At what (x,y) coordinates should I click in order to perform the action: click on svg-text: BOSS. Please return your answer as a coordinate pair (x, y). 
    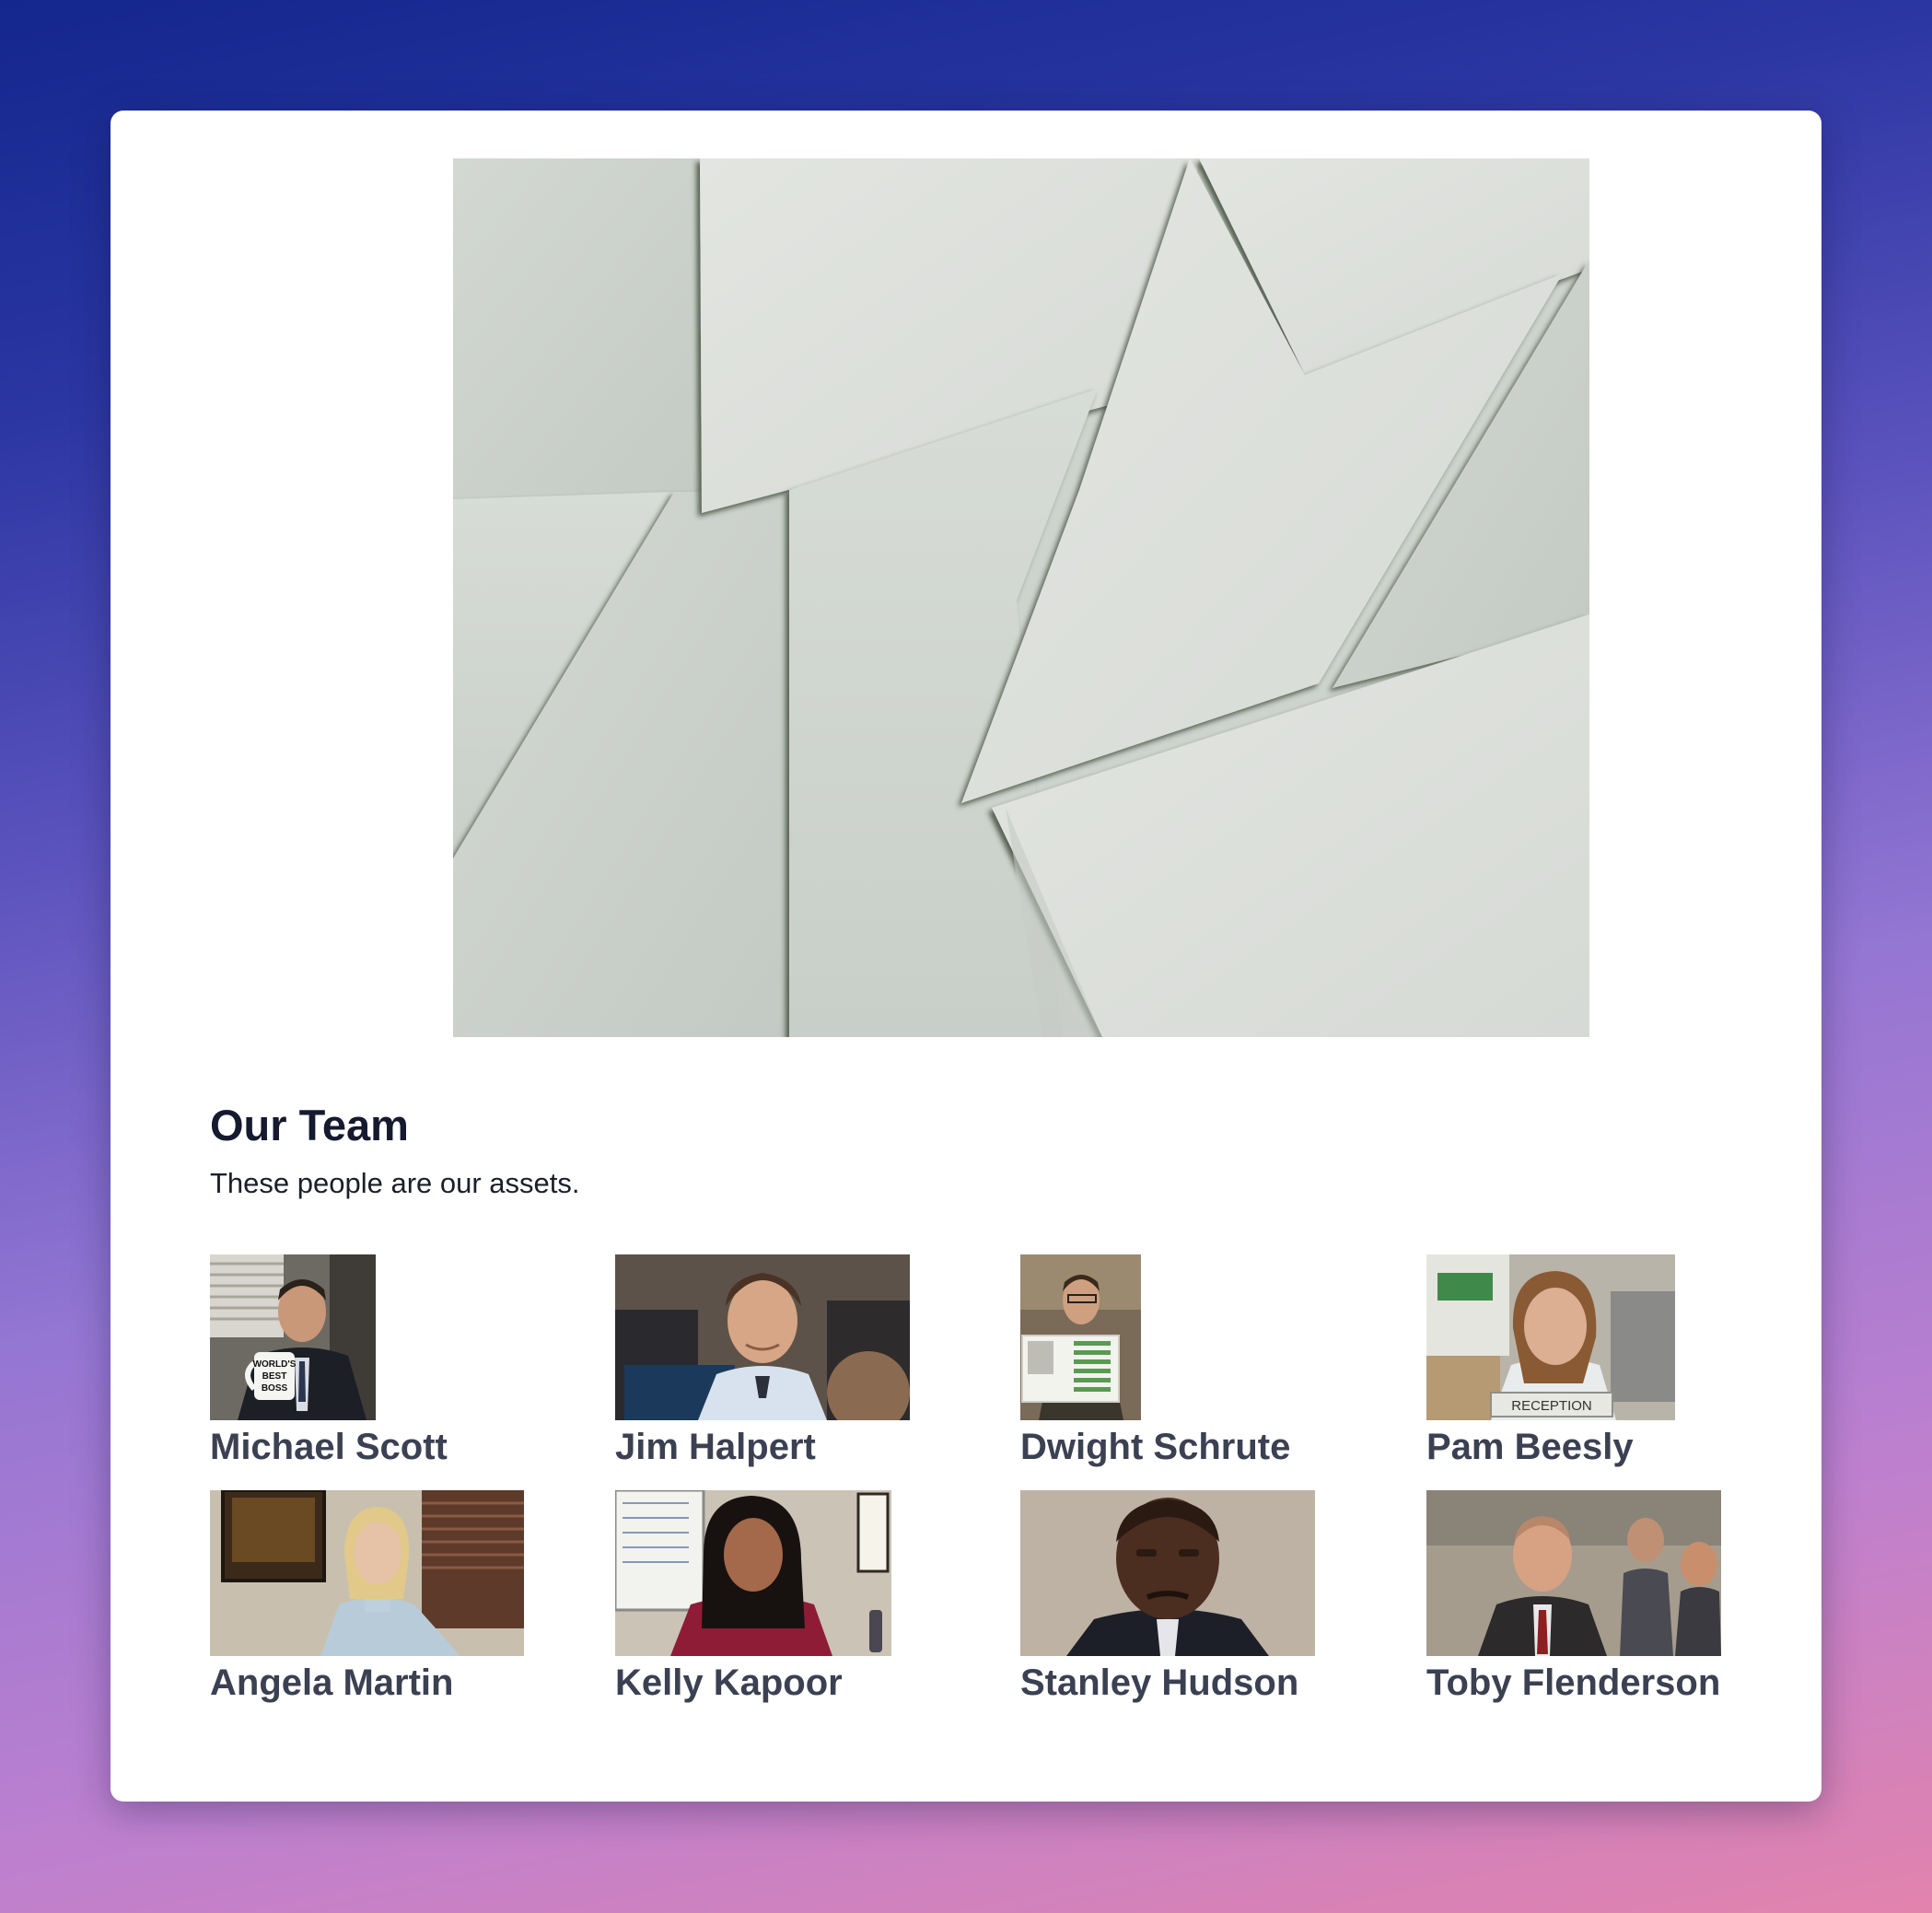
    Looking at the image, I should click on (275, 1388).